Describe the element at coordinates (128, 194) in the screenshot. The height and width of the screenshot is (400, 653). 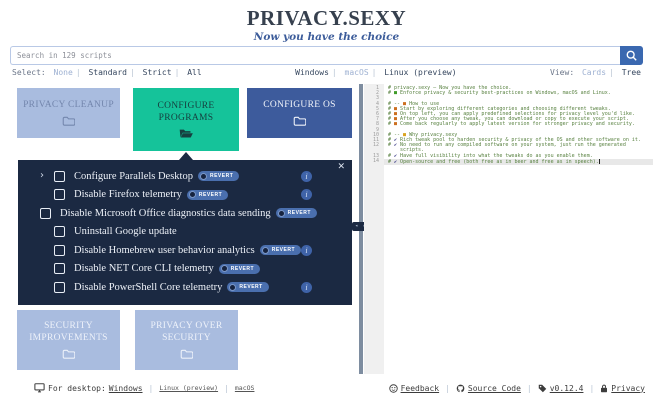
I see `script-label: Disable Firefox telemetry` at that location.